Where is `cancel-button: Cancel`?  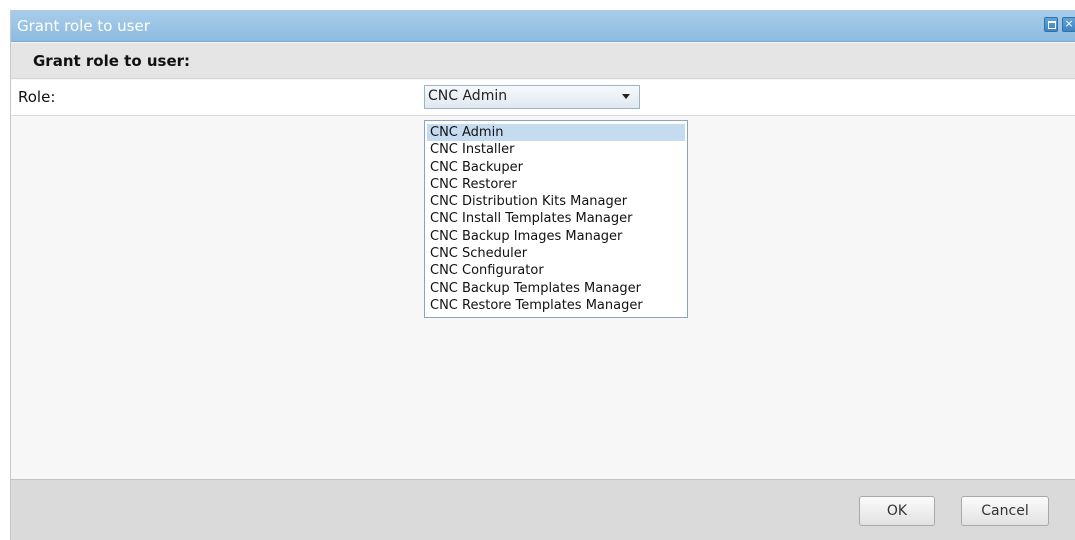
cancel-button: Cancel is located at coordinates (1005, 511).